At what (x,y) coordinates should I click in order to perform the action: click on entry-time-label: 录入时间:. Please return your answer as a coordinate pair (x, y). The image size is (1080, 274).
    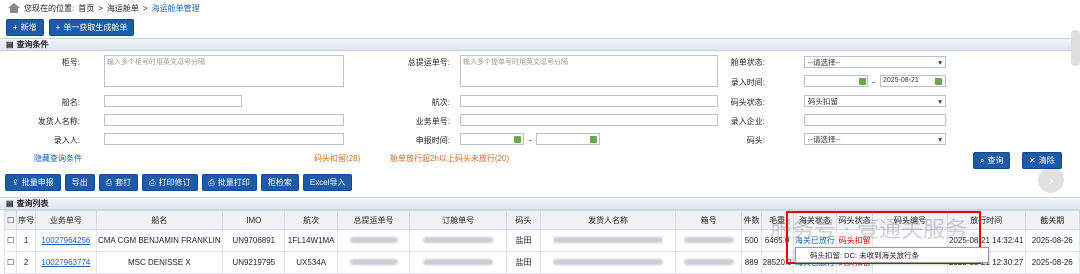
    Looking at the image, I should click on (747, 82).